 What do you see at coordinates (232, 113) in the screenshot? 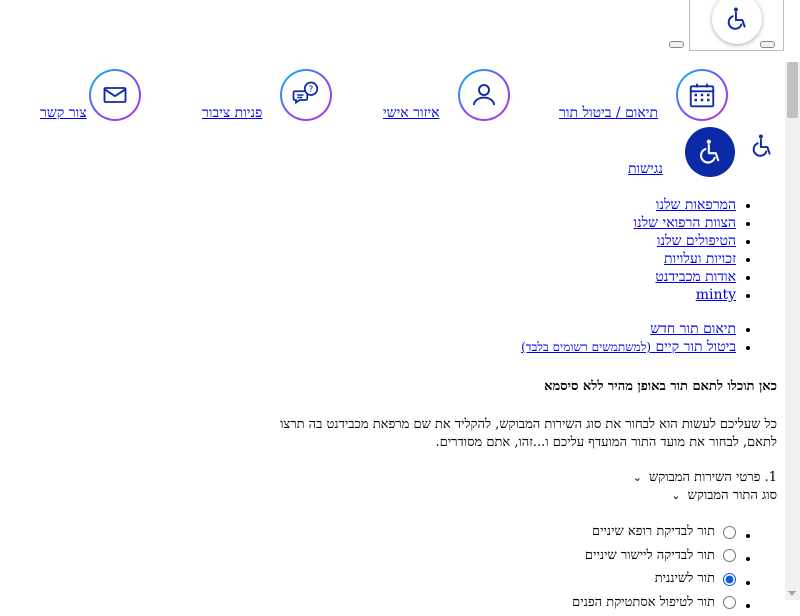
I see `nav-public-inquiries-label: פניות ציבור` at bounding box center [232, 113].